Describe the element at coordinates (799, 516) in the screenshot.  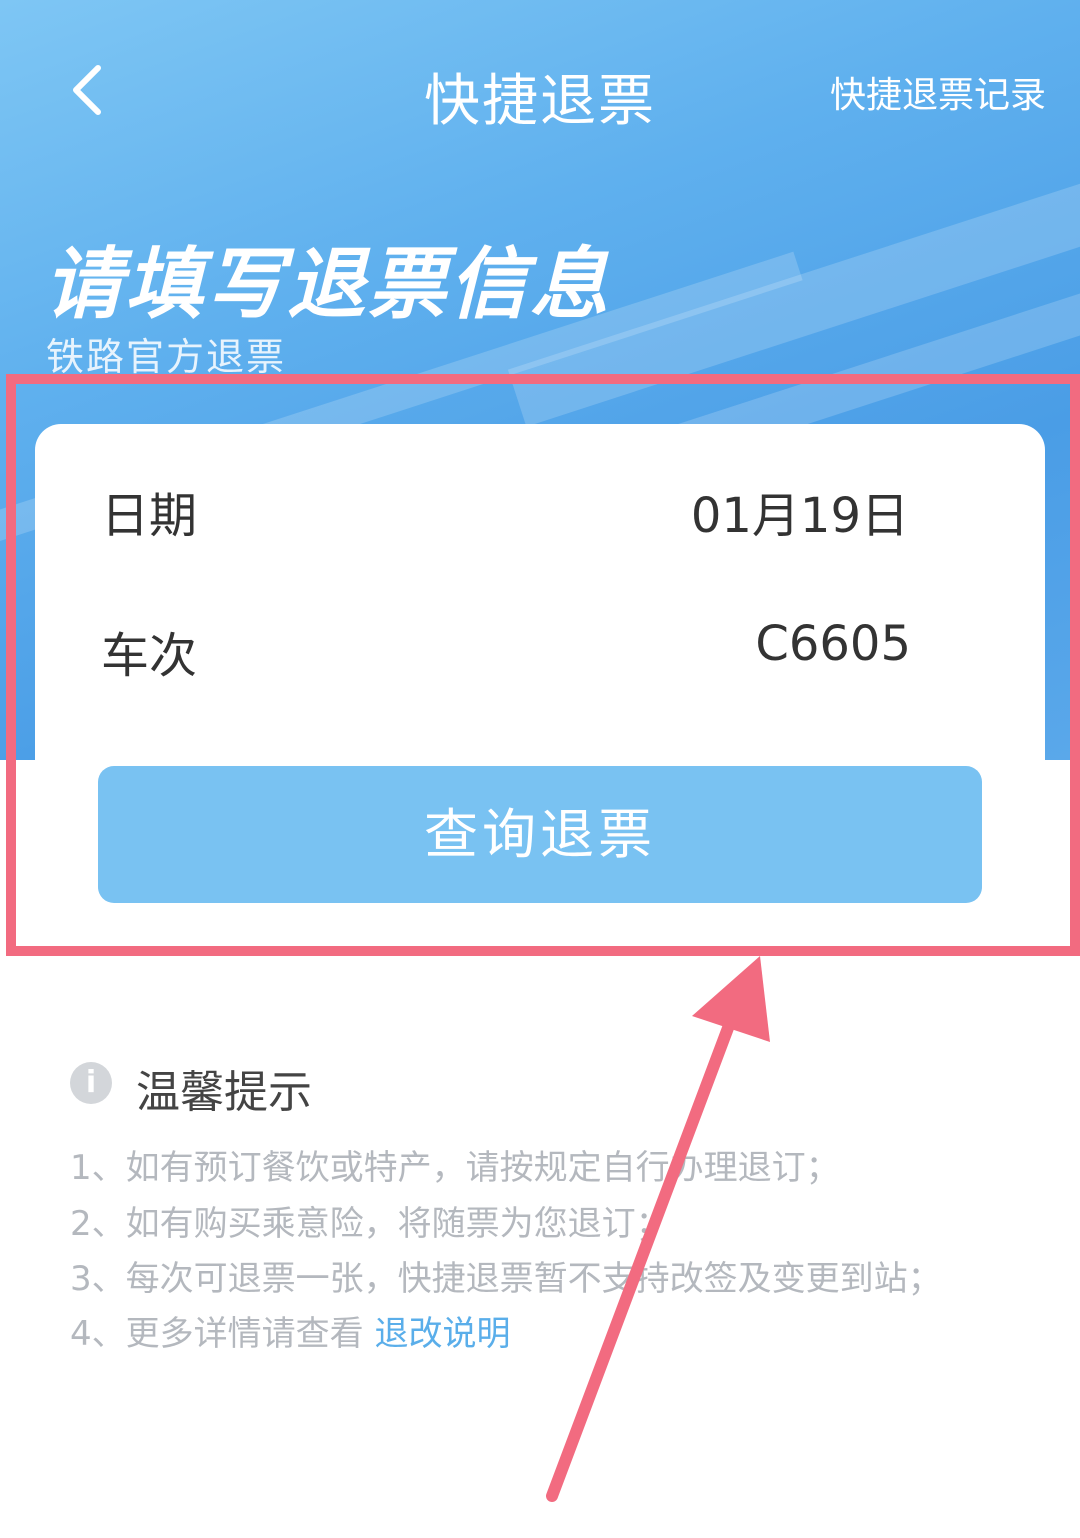
I see `date-value: 01月19日` at that location.